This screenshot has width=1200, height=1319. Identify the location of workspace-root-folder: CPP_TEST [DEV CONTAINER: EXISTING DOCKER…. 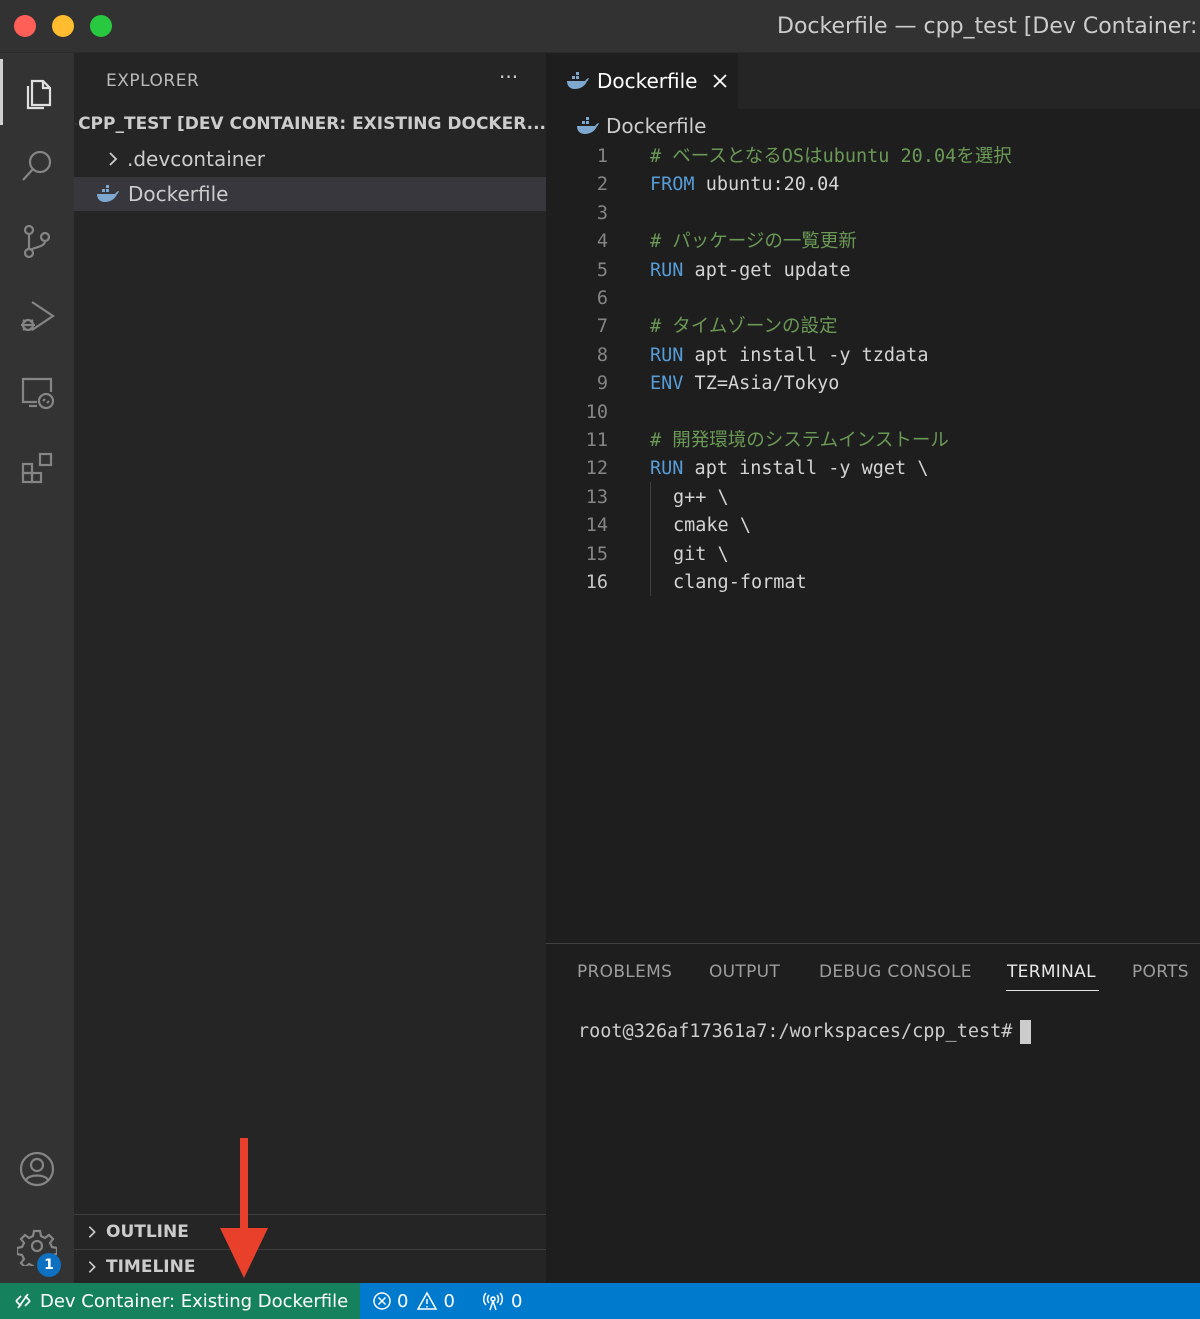
(310, 124).